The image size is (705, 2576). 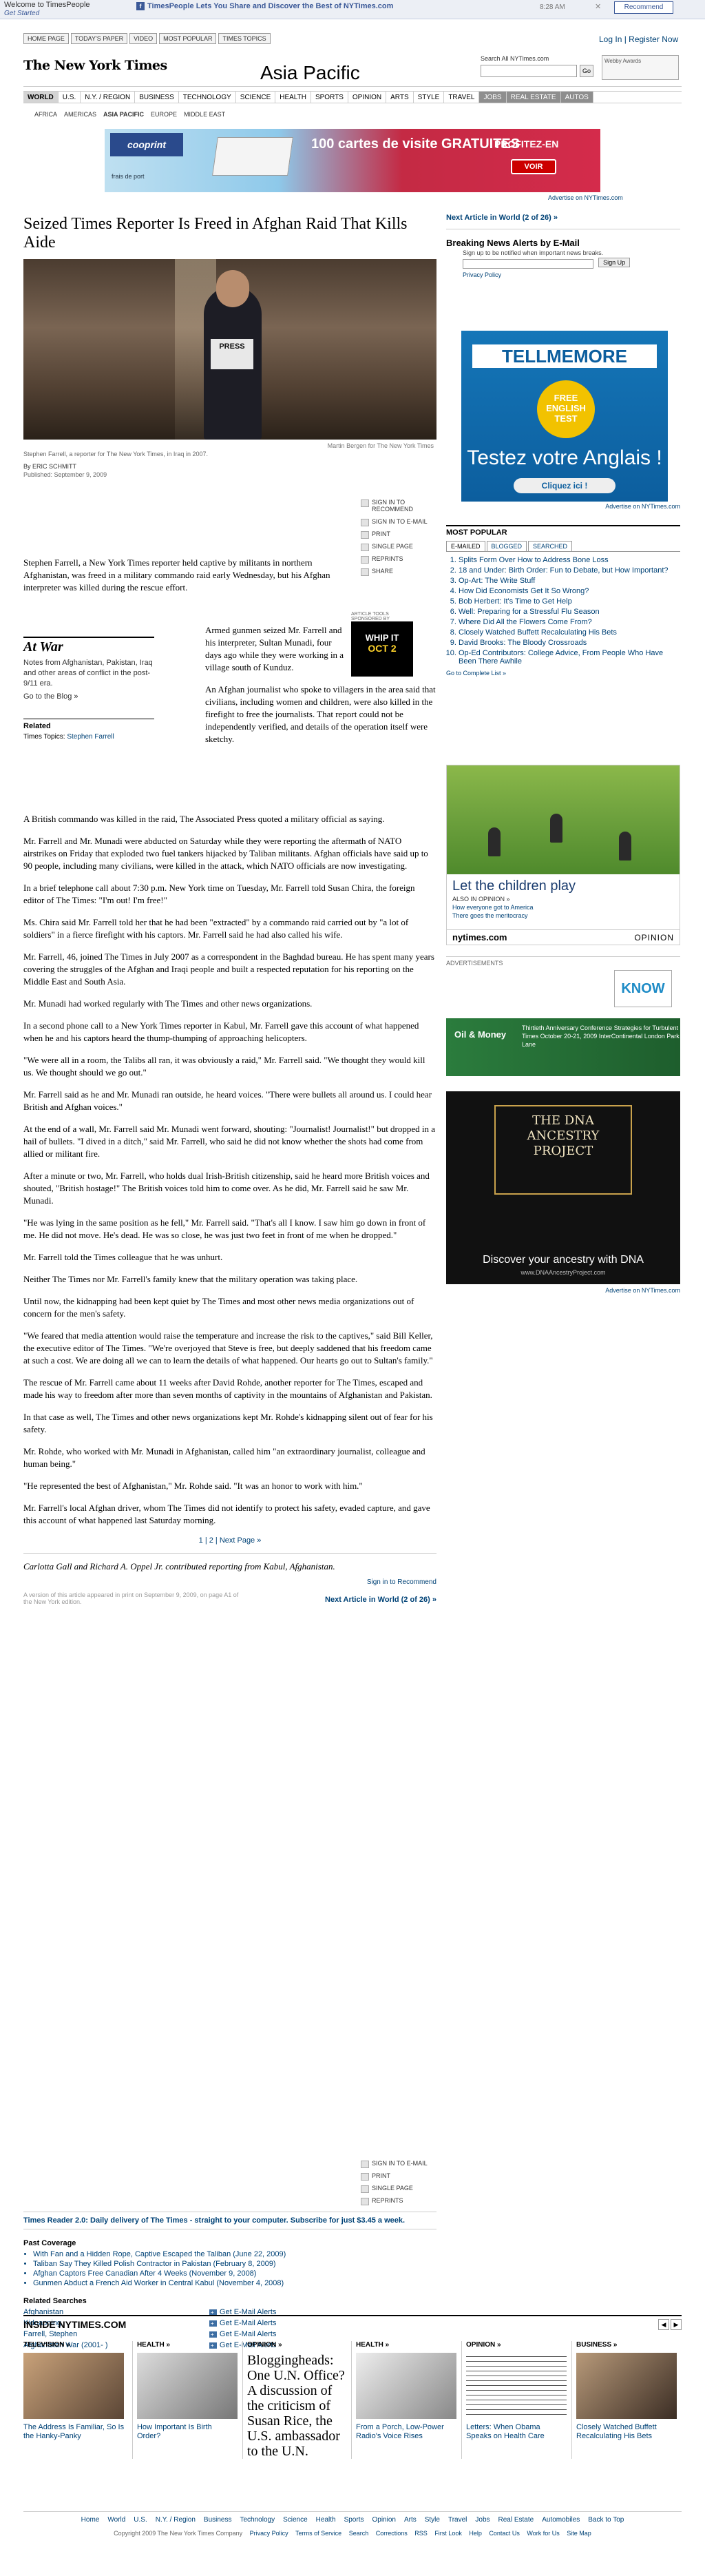 I want to click on footer-link: Business, so click(x=218, y=2520).